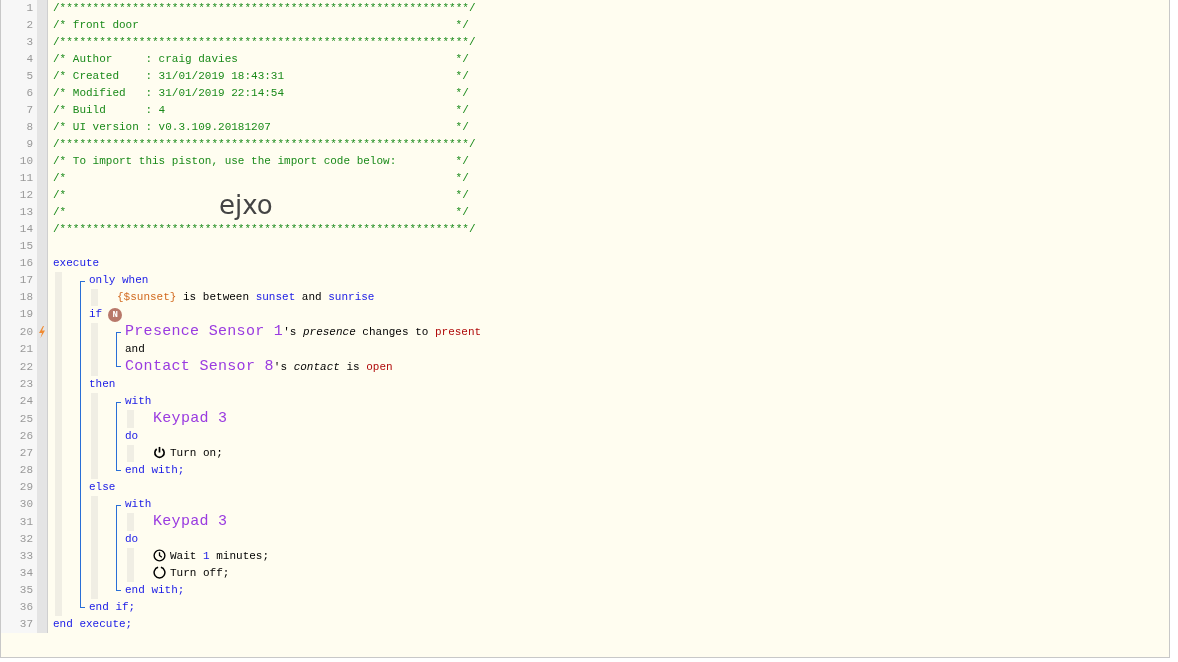 The height and width of the screenshot is (662, 1178). I want to click on line-number: 34, so click(19, 573).